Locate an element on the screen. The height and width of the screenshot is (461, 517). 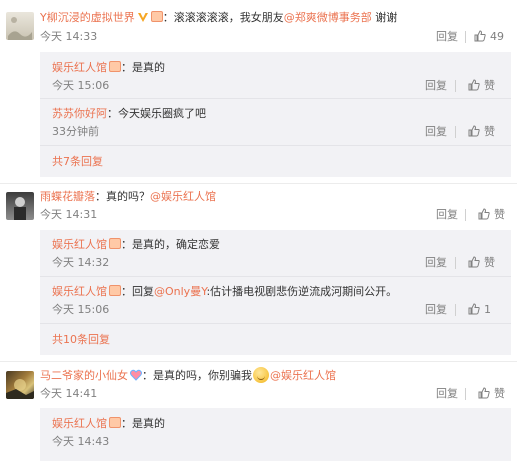
reply-line: 娱乐红人馆 ：回复@Only曼Y:估计播电视剧悲伤逆流成河期间公开。 is located at coordinates (224, 292).